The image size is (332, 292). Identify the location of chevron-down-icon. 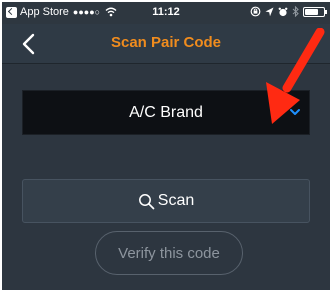
(295, 112).